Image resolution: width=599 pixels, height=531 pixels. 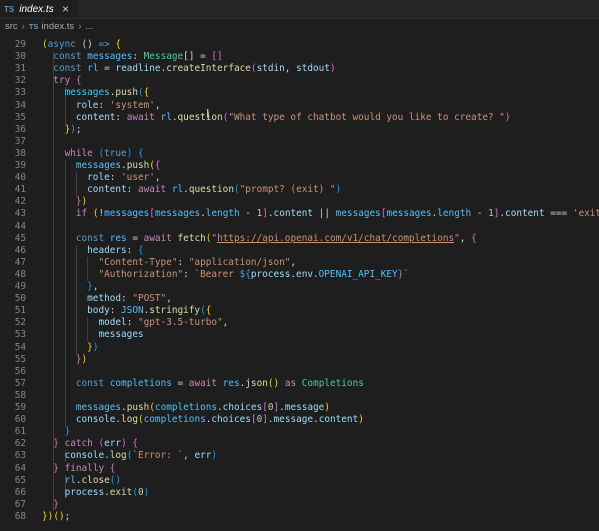 I want to click on code-token: message, so click(x=304, y=407).